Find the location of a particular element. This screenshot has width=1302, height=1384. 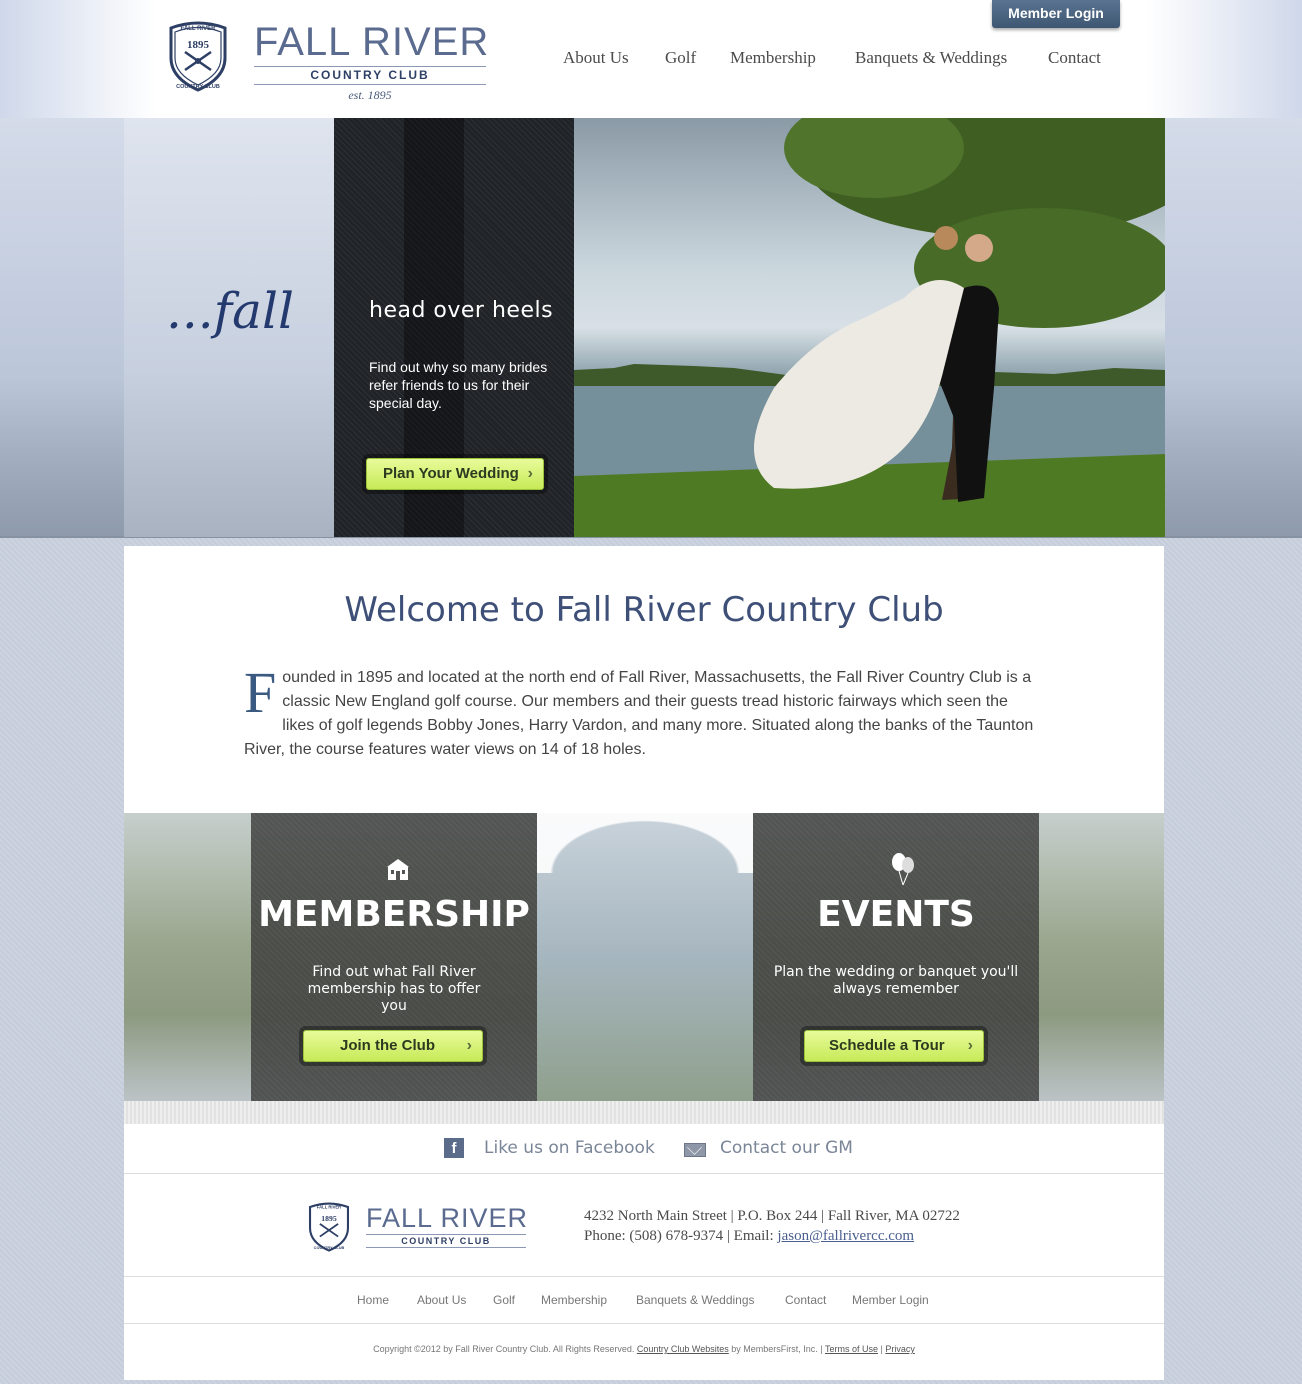

schedule-tour-label: Schedule a Tour is located at coordinates (887, 1045).